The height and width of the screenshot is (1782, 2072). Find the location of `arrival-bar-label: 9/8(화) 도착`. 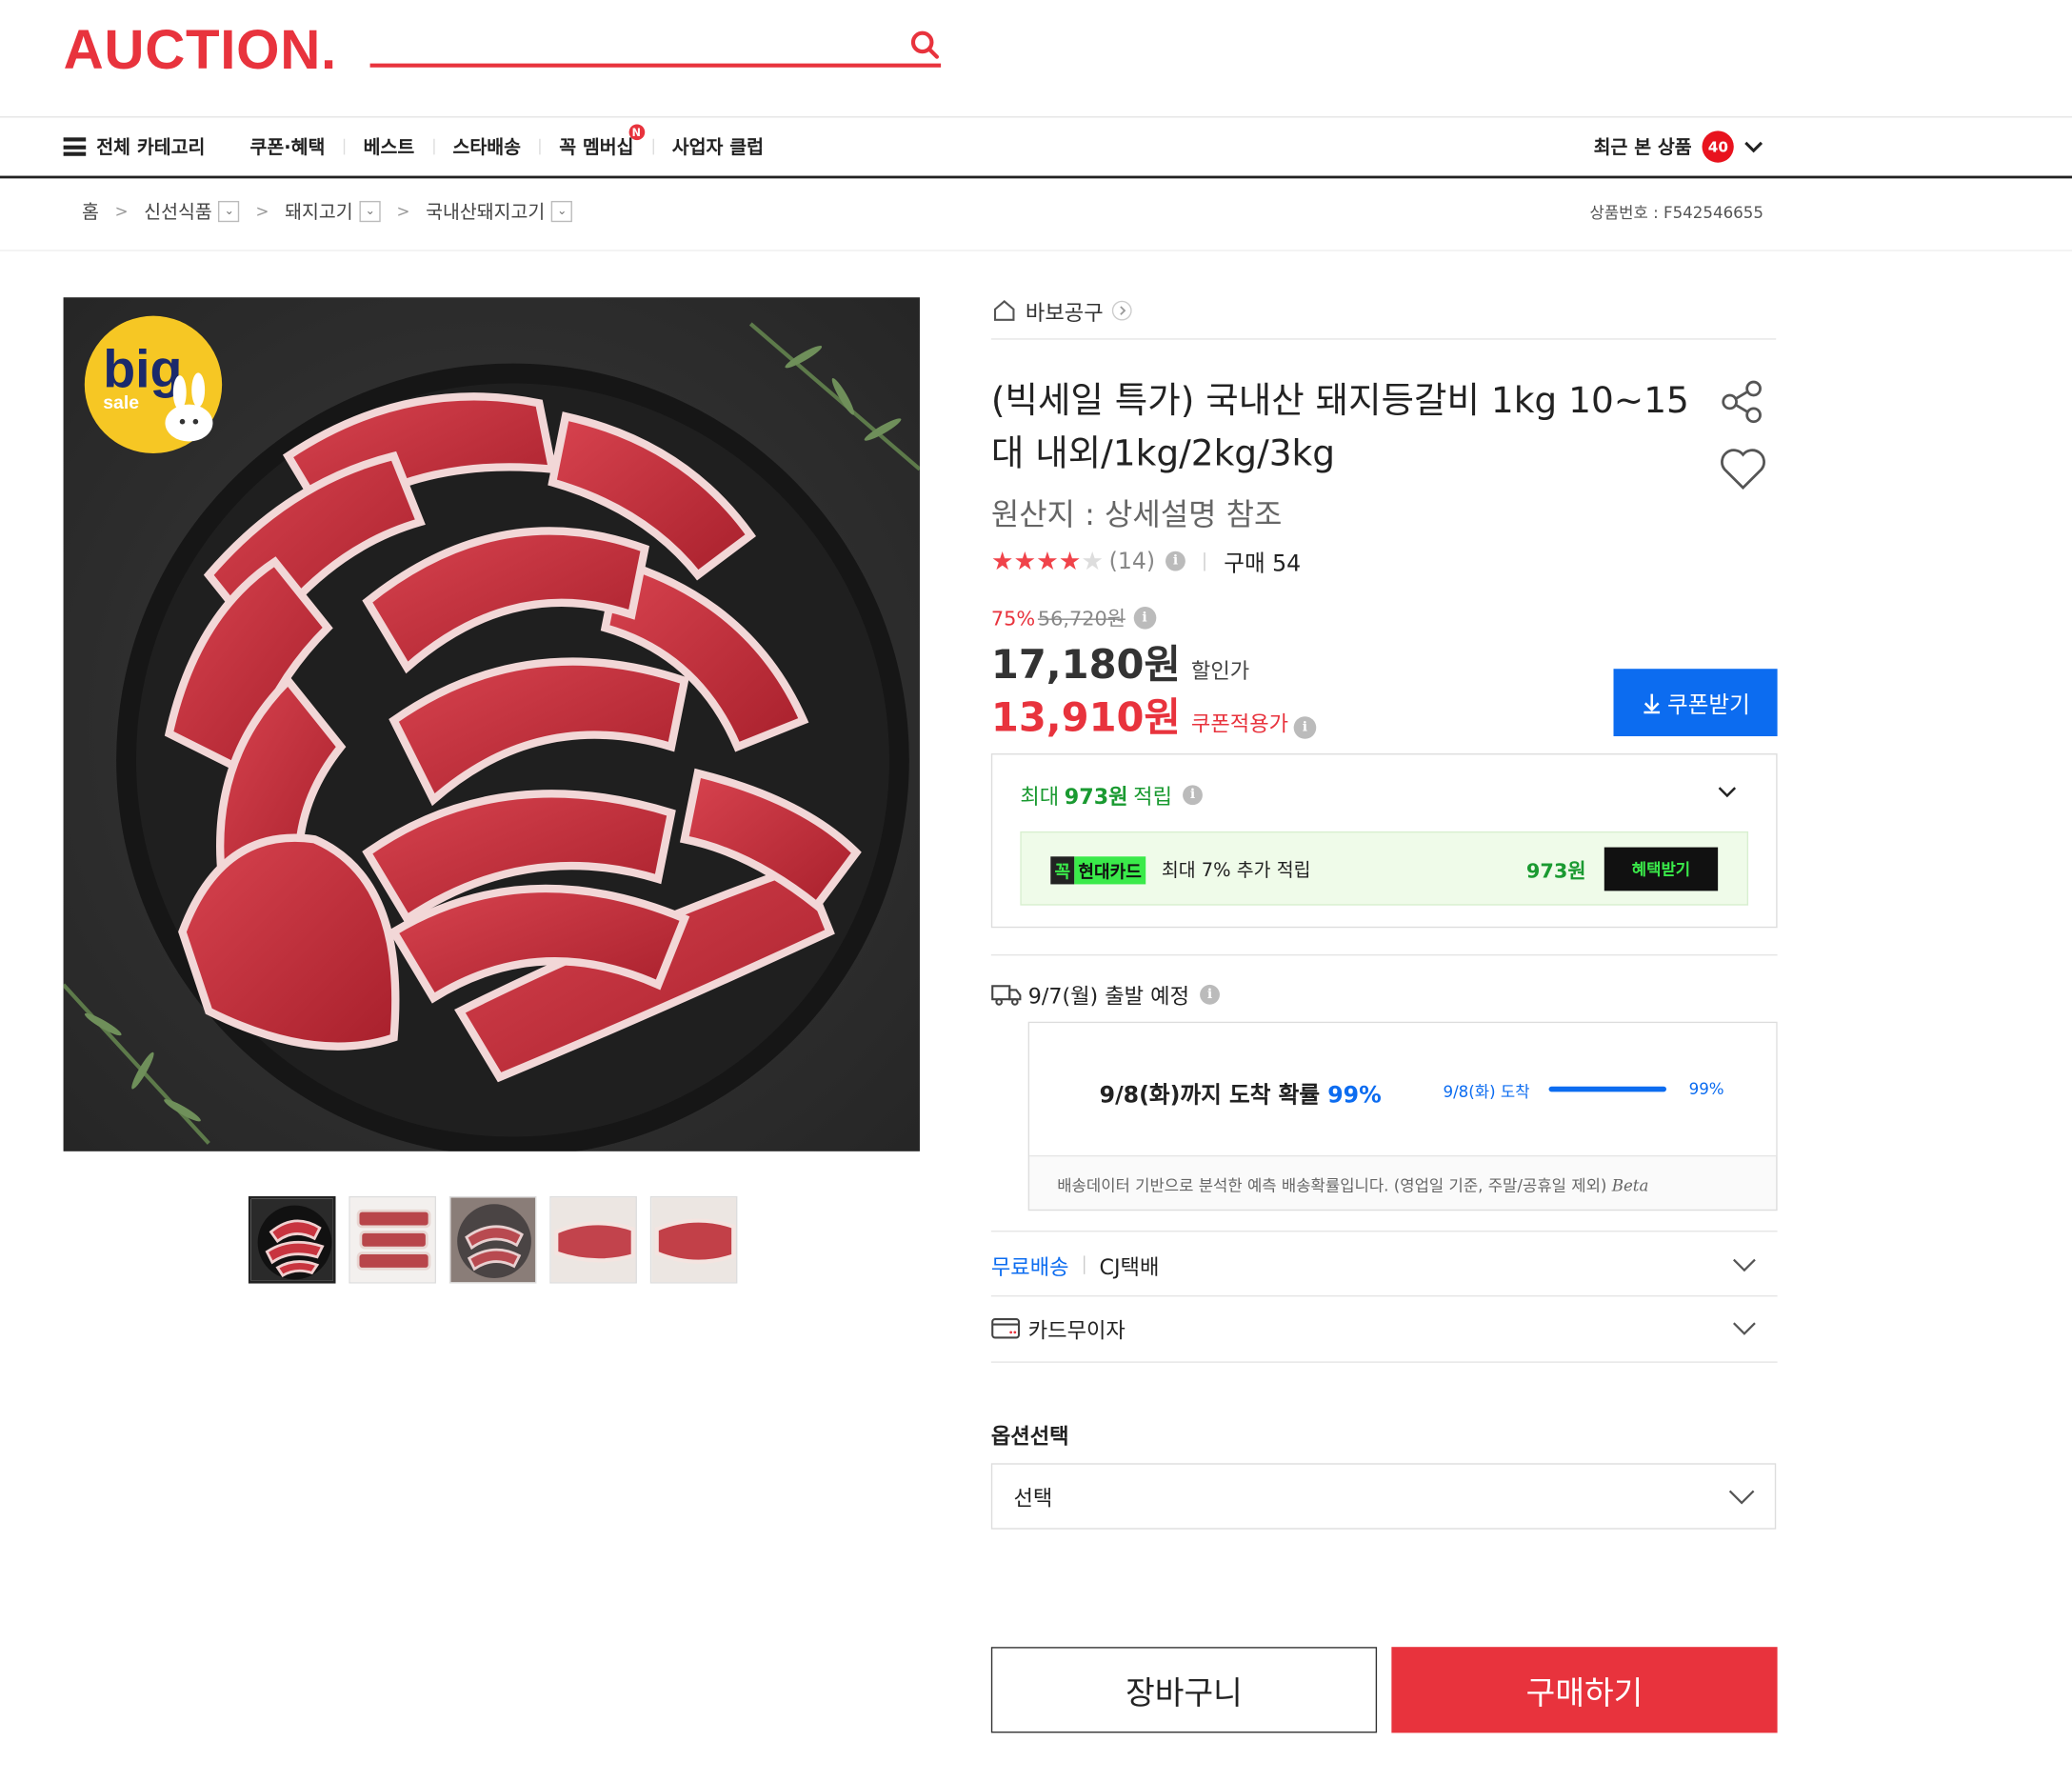

arrival-bar-label: 9/8(화) 도착 is located at coordinates (1486, 1092).